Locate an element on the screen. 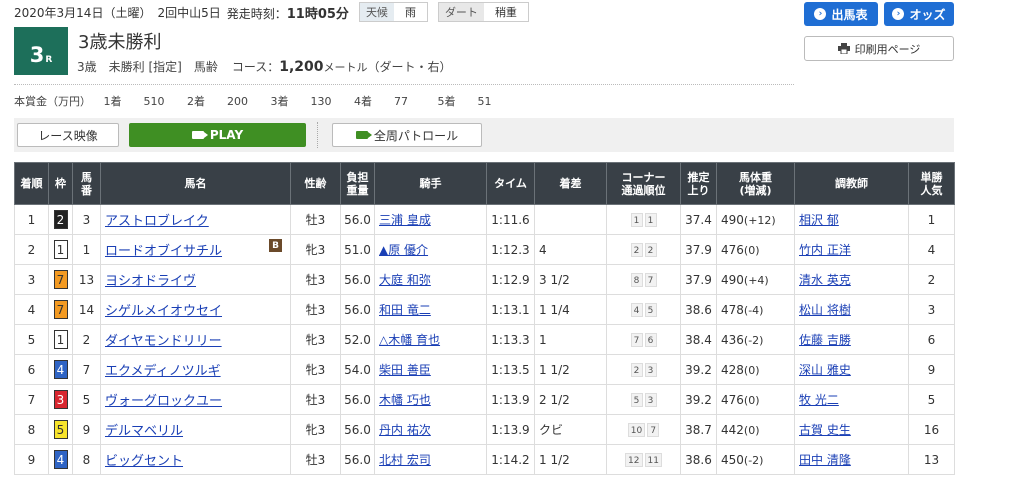 The image size is (1017, 482). waku-cell: 5 is located at coordinates (60, 429).